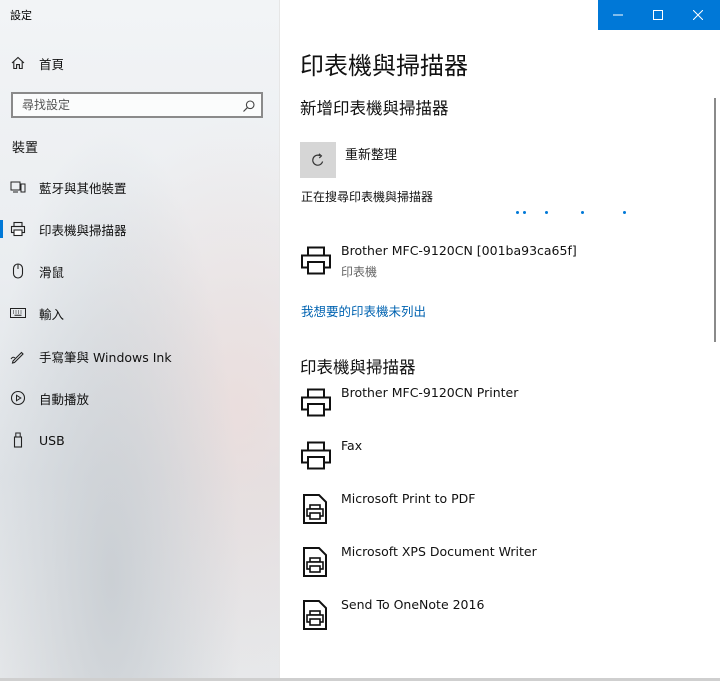 Image resolution: width=720 pixels, height=681 pixels. I want to click on found-device: Brother MFC-9120CN [001ba93ca65f] 印表機, so click(500, 265).